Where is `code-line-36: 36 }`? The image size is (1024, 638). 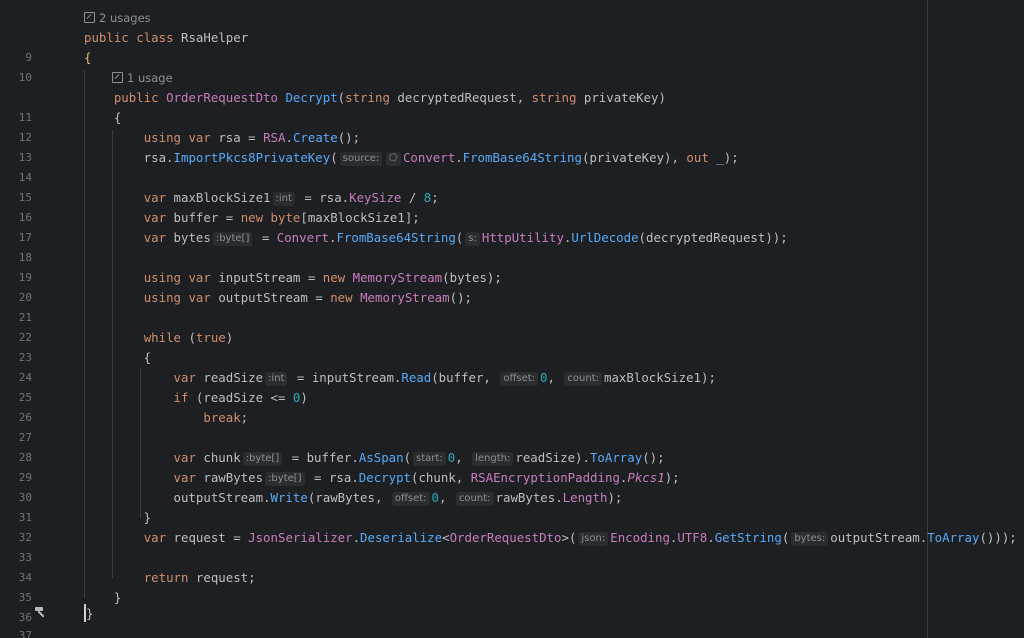 code-line-36: 36 } is located at coordinates (512, 606).